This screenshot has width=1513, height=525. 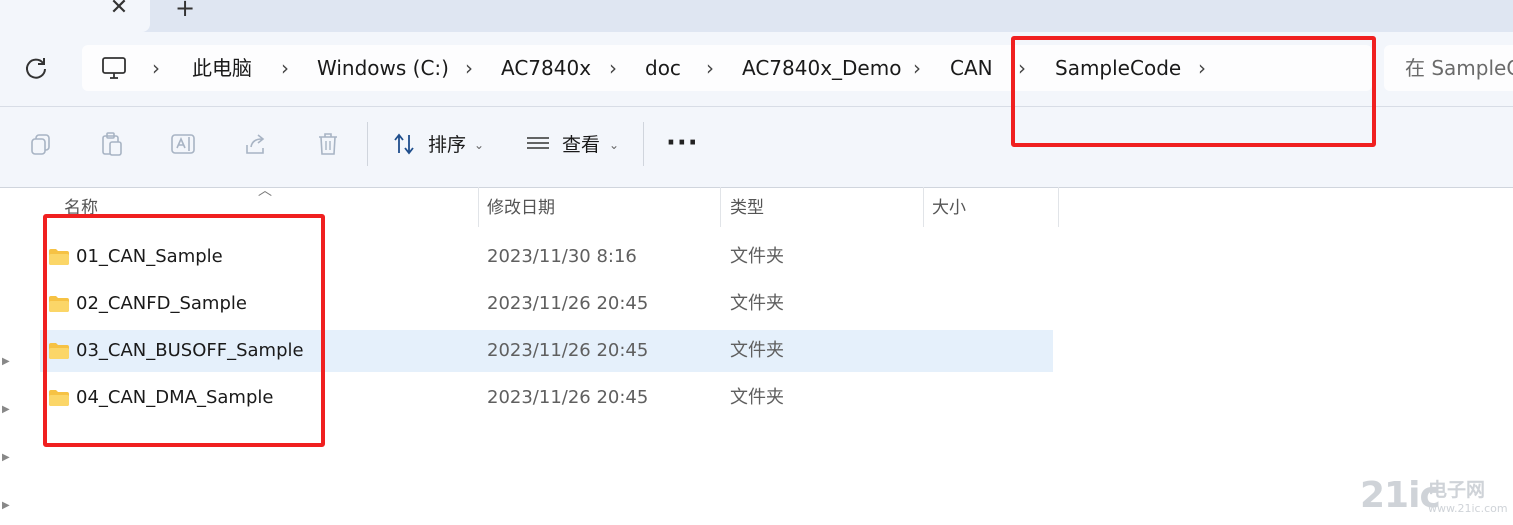 I want to click on more-options-button: ···, so click(x=682, y=143).